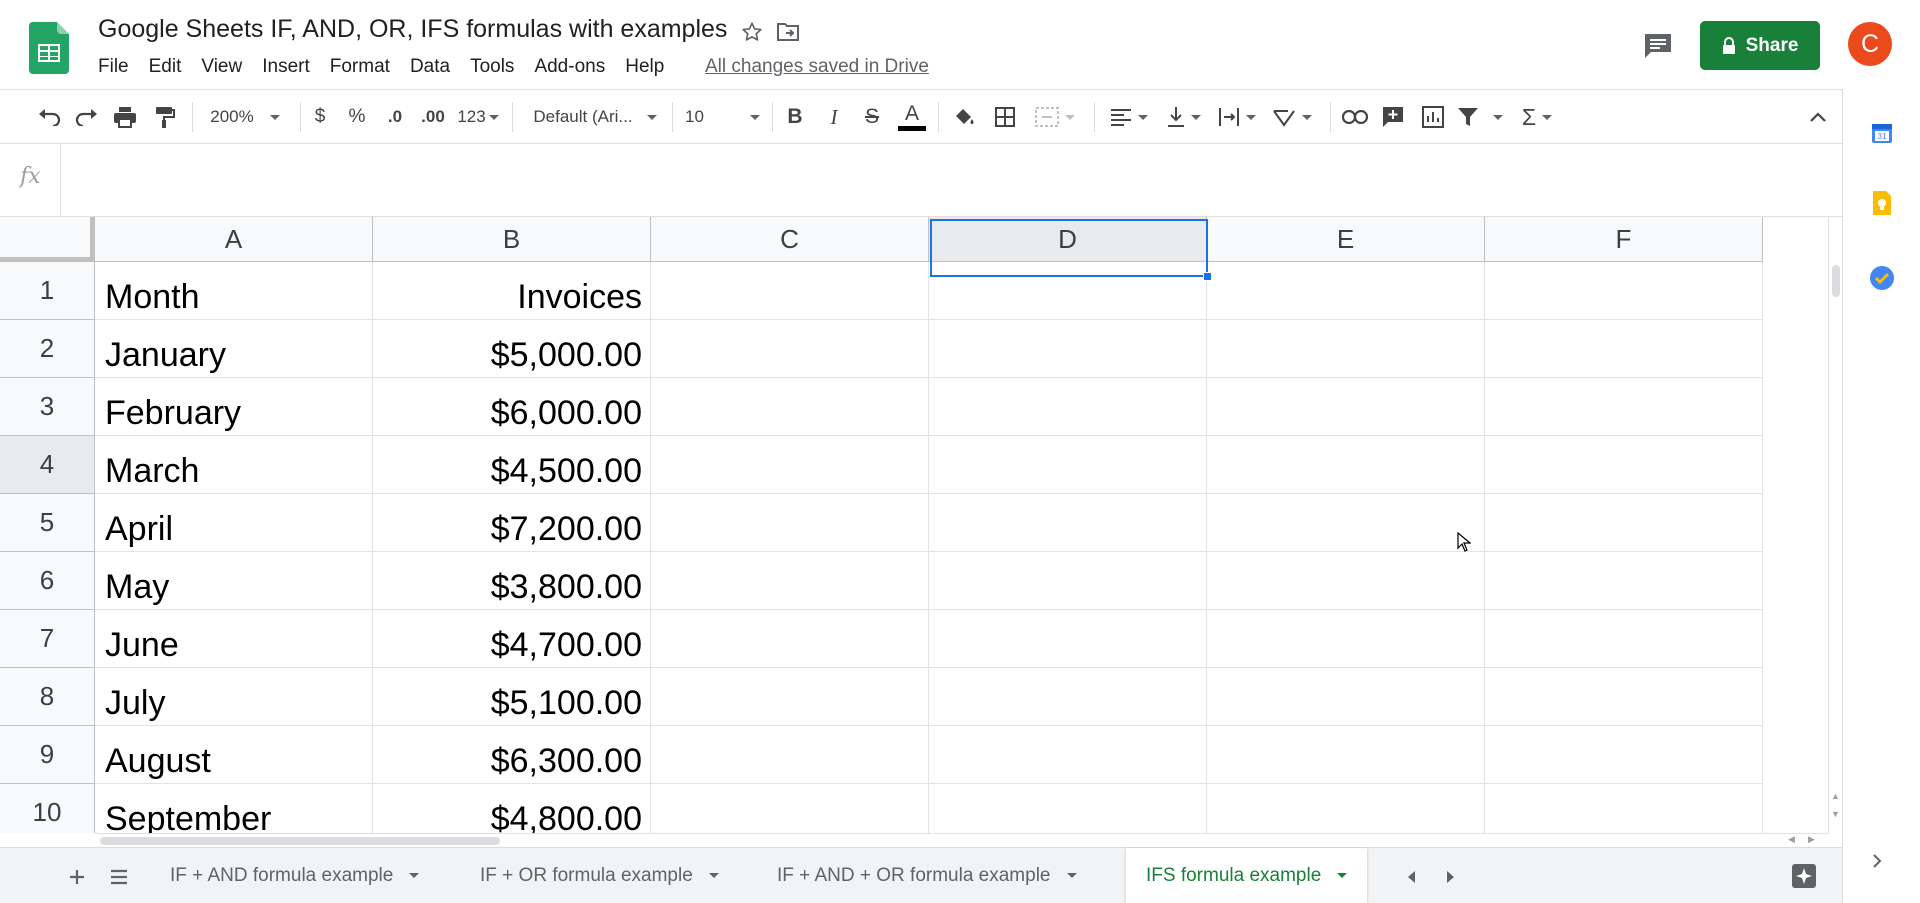  What do you see at coordinates (795, 117) in the screenshot?
I see `bold-button: B` at bounding box center [795, 117].